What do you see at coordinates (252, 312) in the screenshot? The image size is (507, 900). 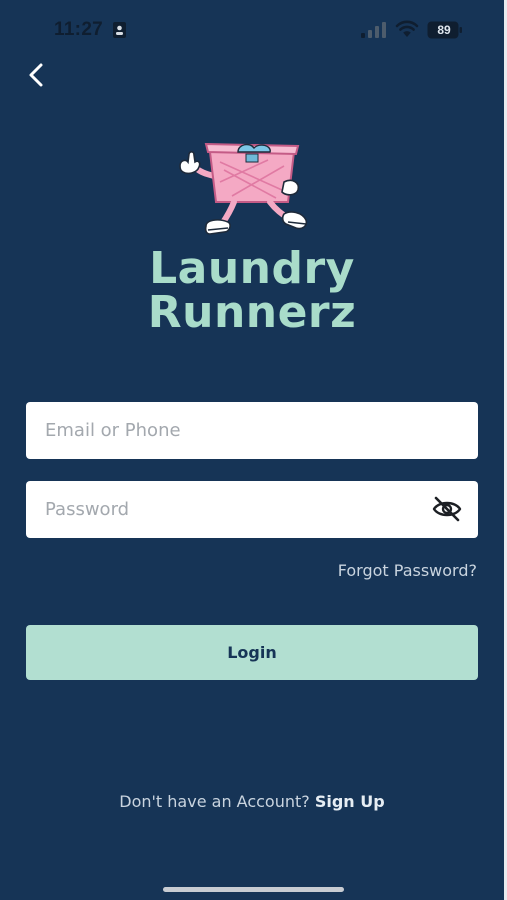 I see `brand-line-2: Runnerz` at bounding box center [252, 312].